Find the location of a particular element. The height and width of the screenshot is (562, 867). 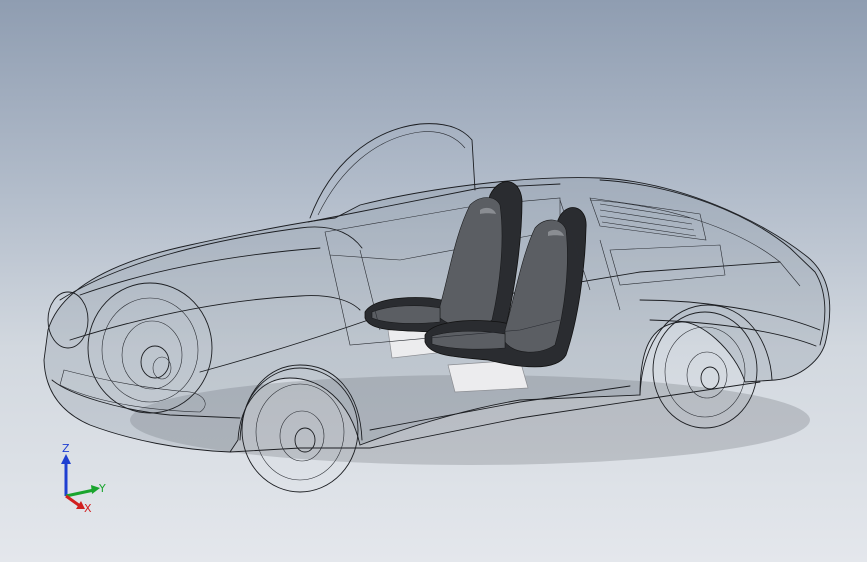

x-axis-label: X is located at coordinates (88, 508).